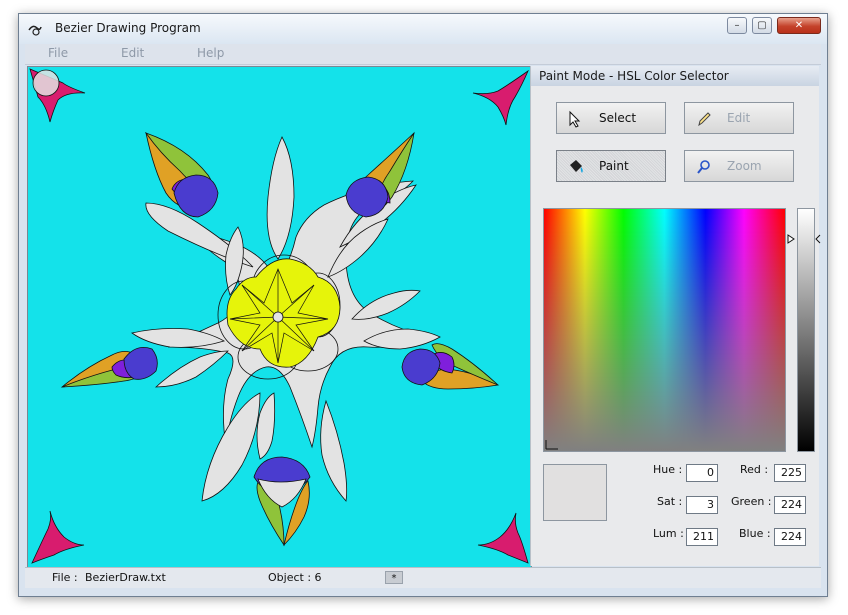 The height and width of the screenshot is (615, 848). I want to click on corner-shape-bl, so click(58, 537).